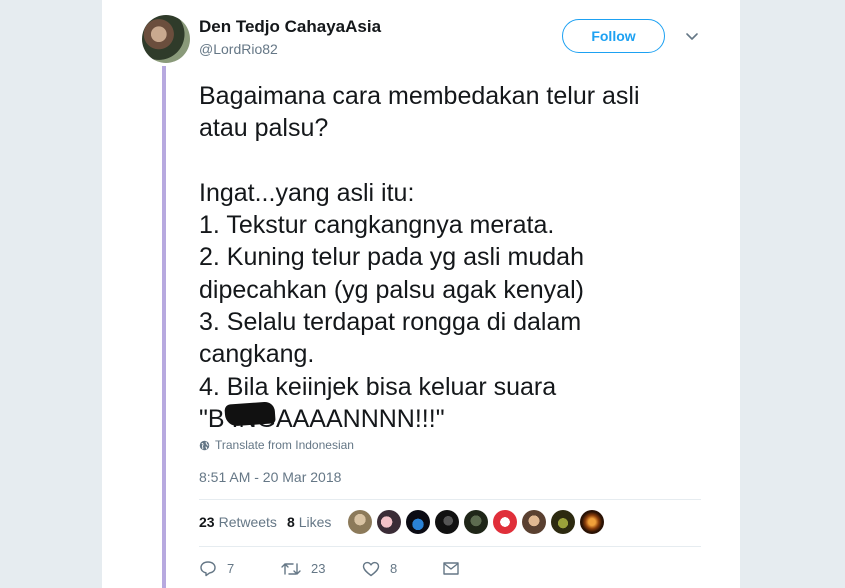 The width and height of the screenshot is (845, 588). What do you see at coordinates (250, 414) in the screenshot?
I see `redaction-mark` at bounding box center [250, 414].